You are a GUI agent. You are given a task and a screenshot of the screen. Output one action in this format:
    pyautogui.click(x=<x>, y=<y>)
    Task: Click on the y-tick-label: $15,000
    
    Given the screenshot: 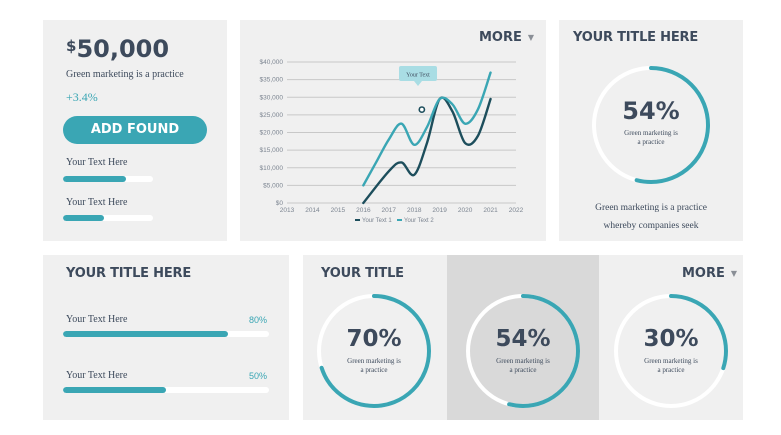 What is the action you would take?
    pyautogui.click(x=272, y=150)
    